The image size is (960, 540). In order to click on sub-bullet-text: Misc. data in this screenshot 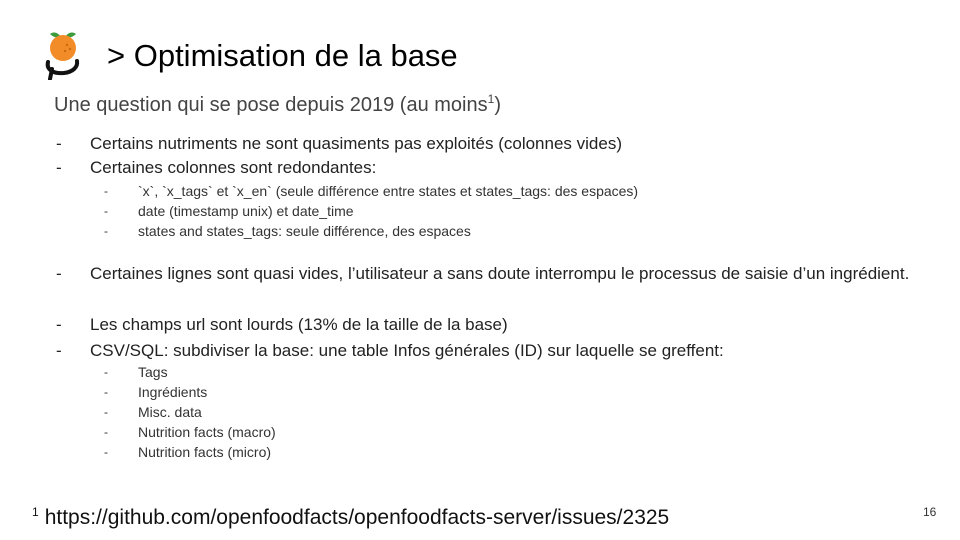, I will do `click(170, 412)`.